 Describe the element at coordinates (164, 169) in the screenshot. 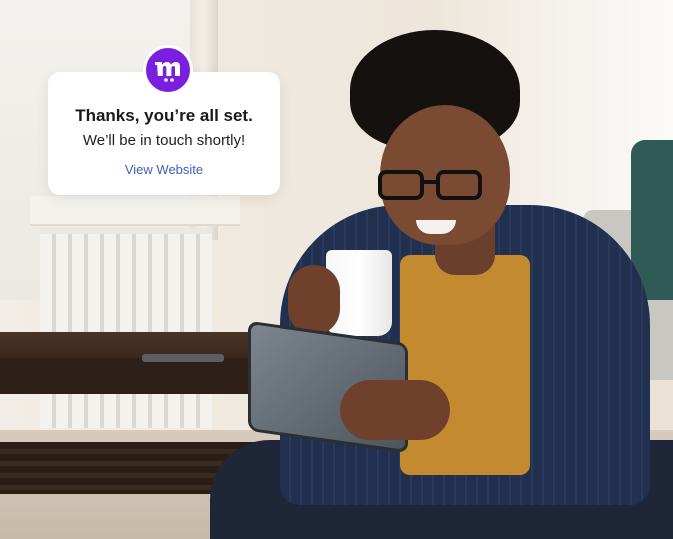

I see `view-website-link: View Website` at that location.